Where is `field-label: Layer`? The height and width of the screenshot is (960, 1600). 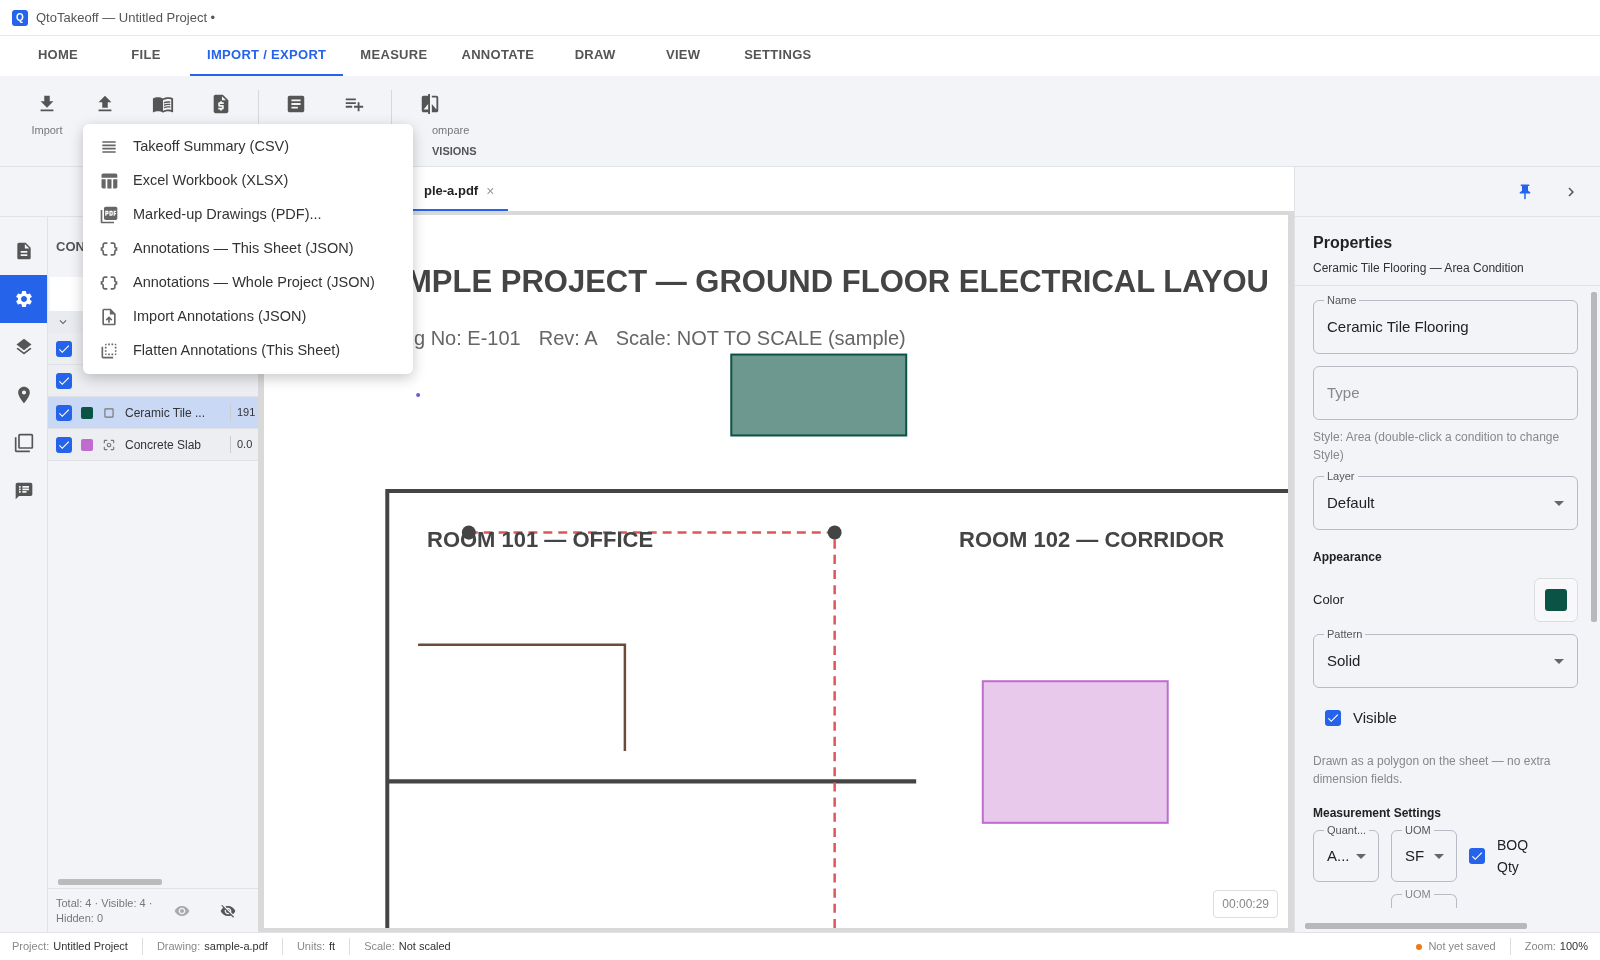
field-label: Layer is located at coordinates (1341, 476).